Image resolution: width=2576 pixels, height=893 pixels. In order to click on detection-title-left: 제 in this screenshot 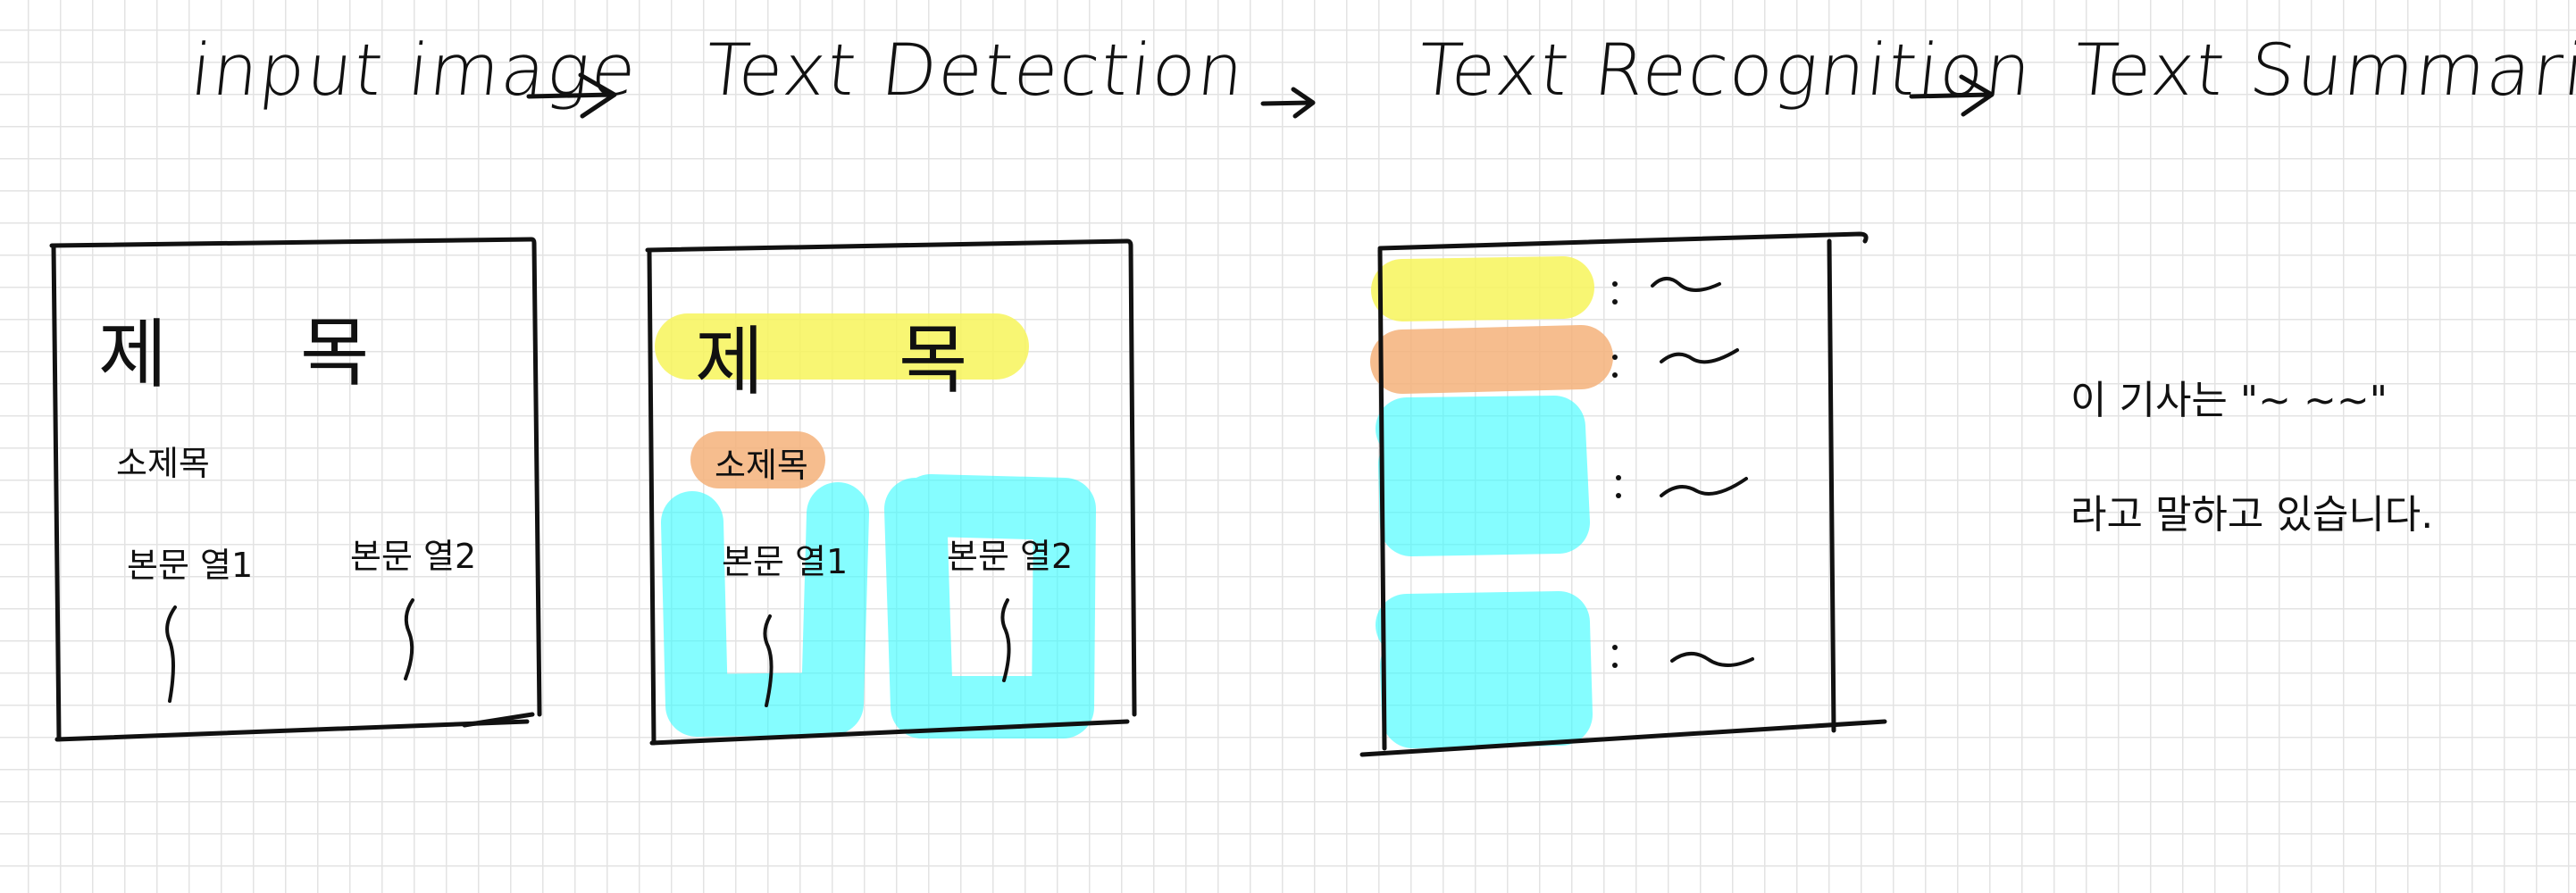, I will do `click(730, 361)`.